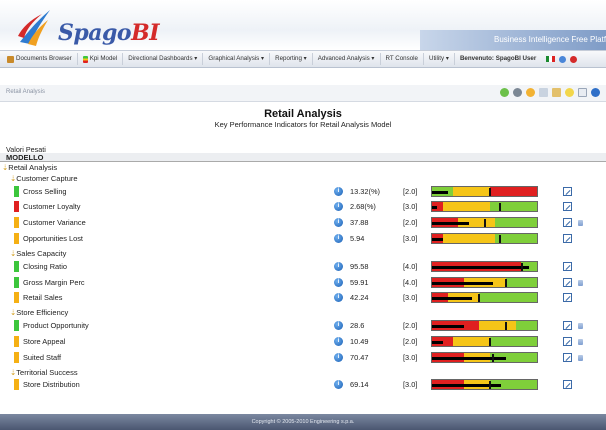 Image resolution: width=606 pixels, height=430 pixels. What do you see at coordinates (237, 59) in the screenshot?
I see `menu-graphical-analysis: Graphical Analysis ▾` at bounding box center [237, 59].